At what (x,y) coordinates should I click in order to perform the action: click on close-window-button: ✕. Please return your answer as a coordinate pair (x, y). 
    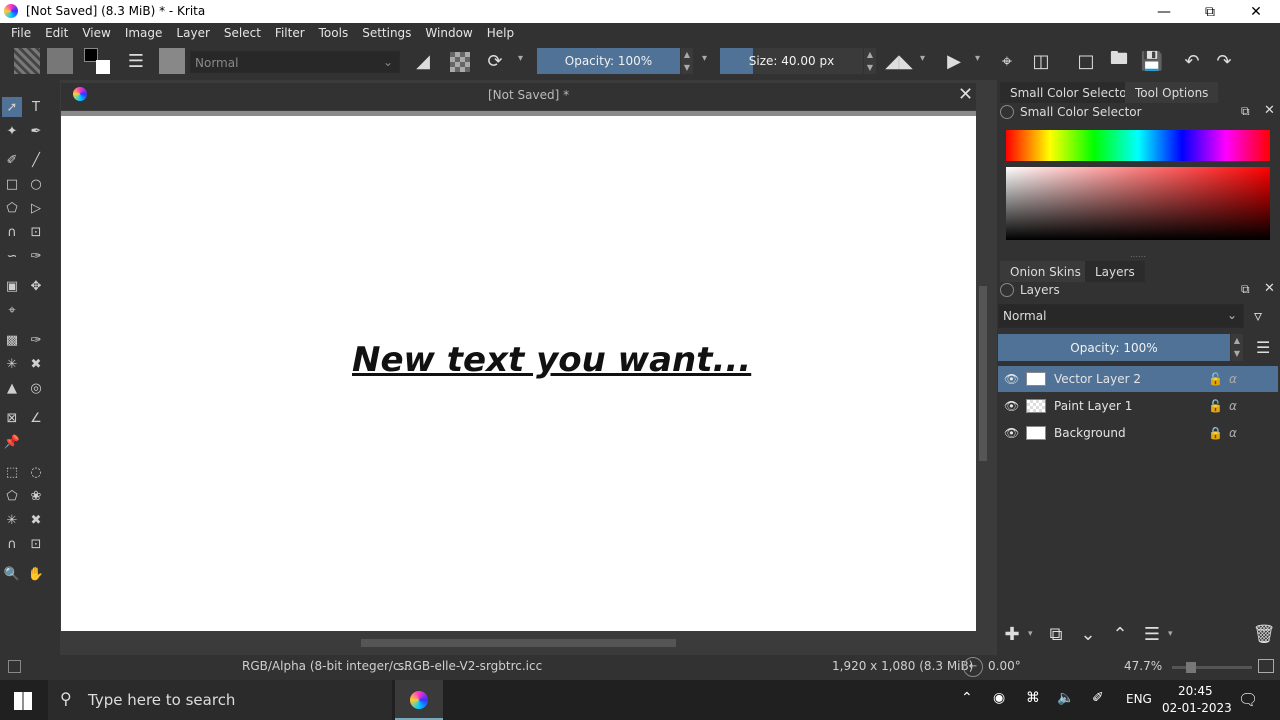
    Looking at the image, I should click on (1256, 11).